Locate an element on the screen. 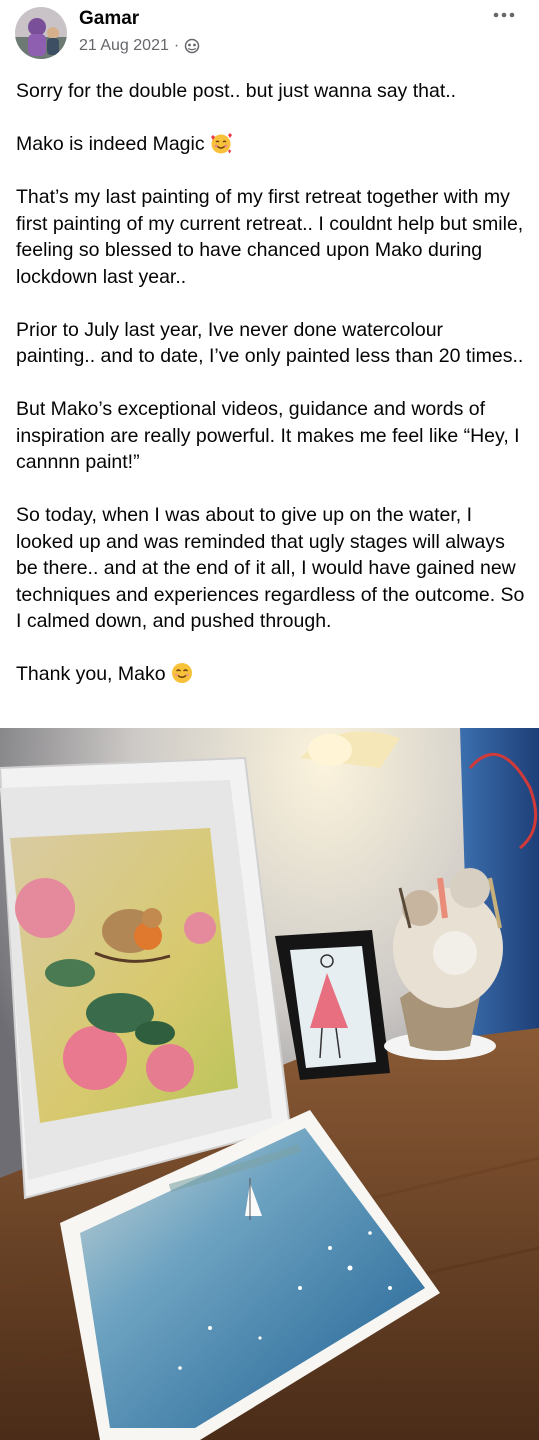 This screenshot has width=539, height=1440. post-paragraph-7: Thank you, Mako is located at coordinates (271, 674).